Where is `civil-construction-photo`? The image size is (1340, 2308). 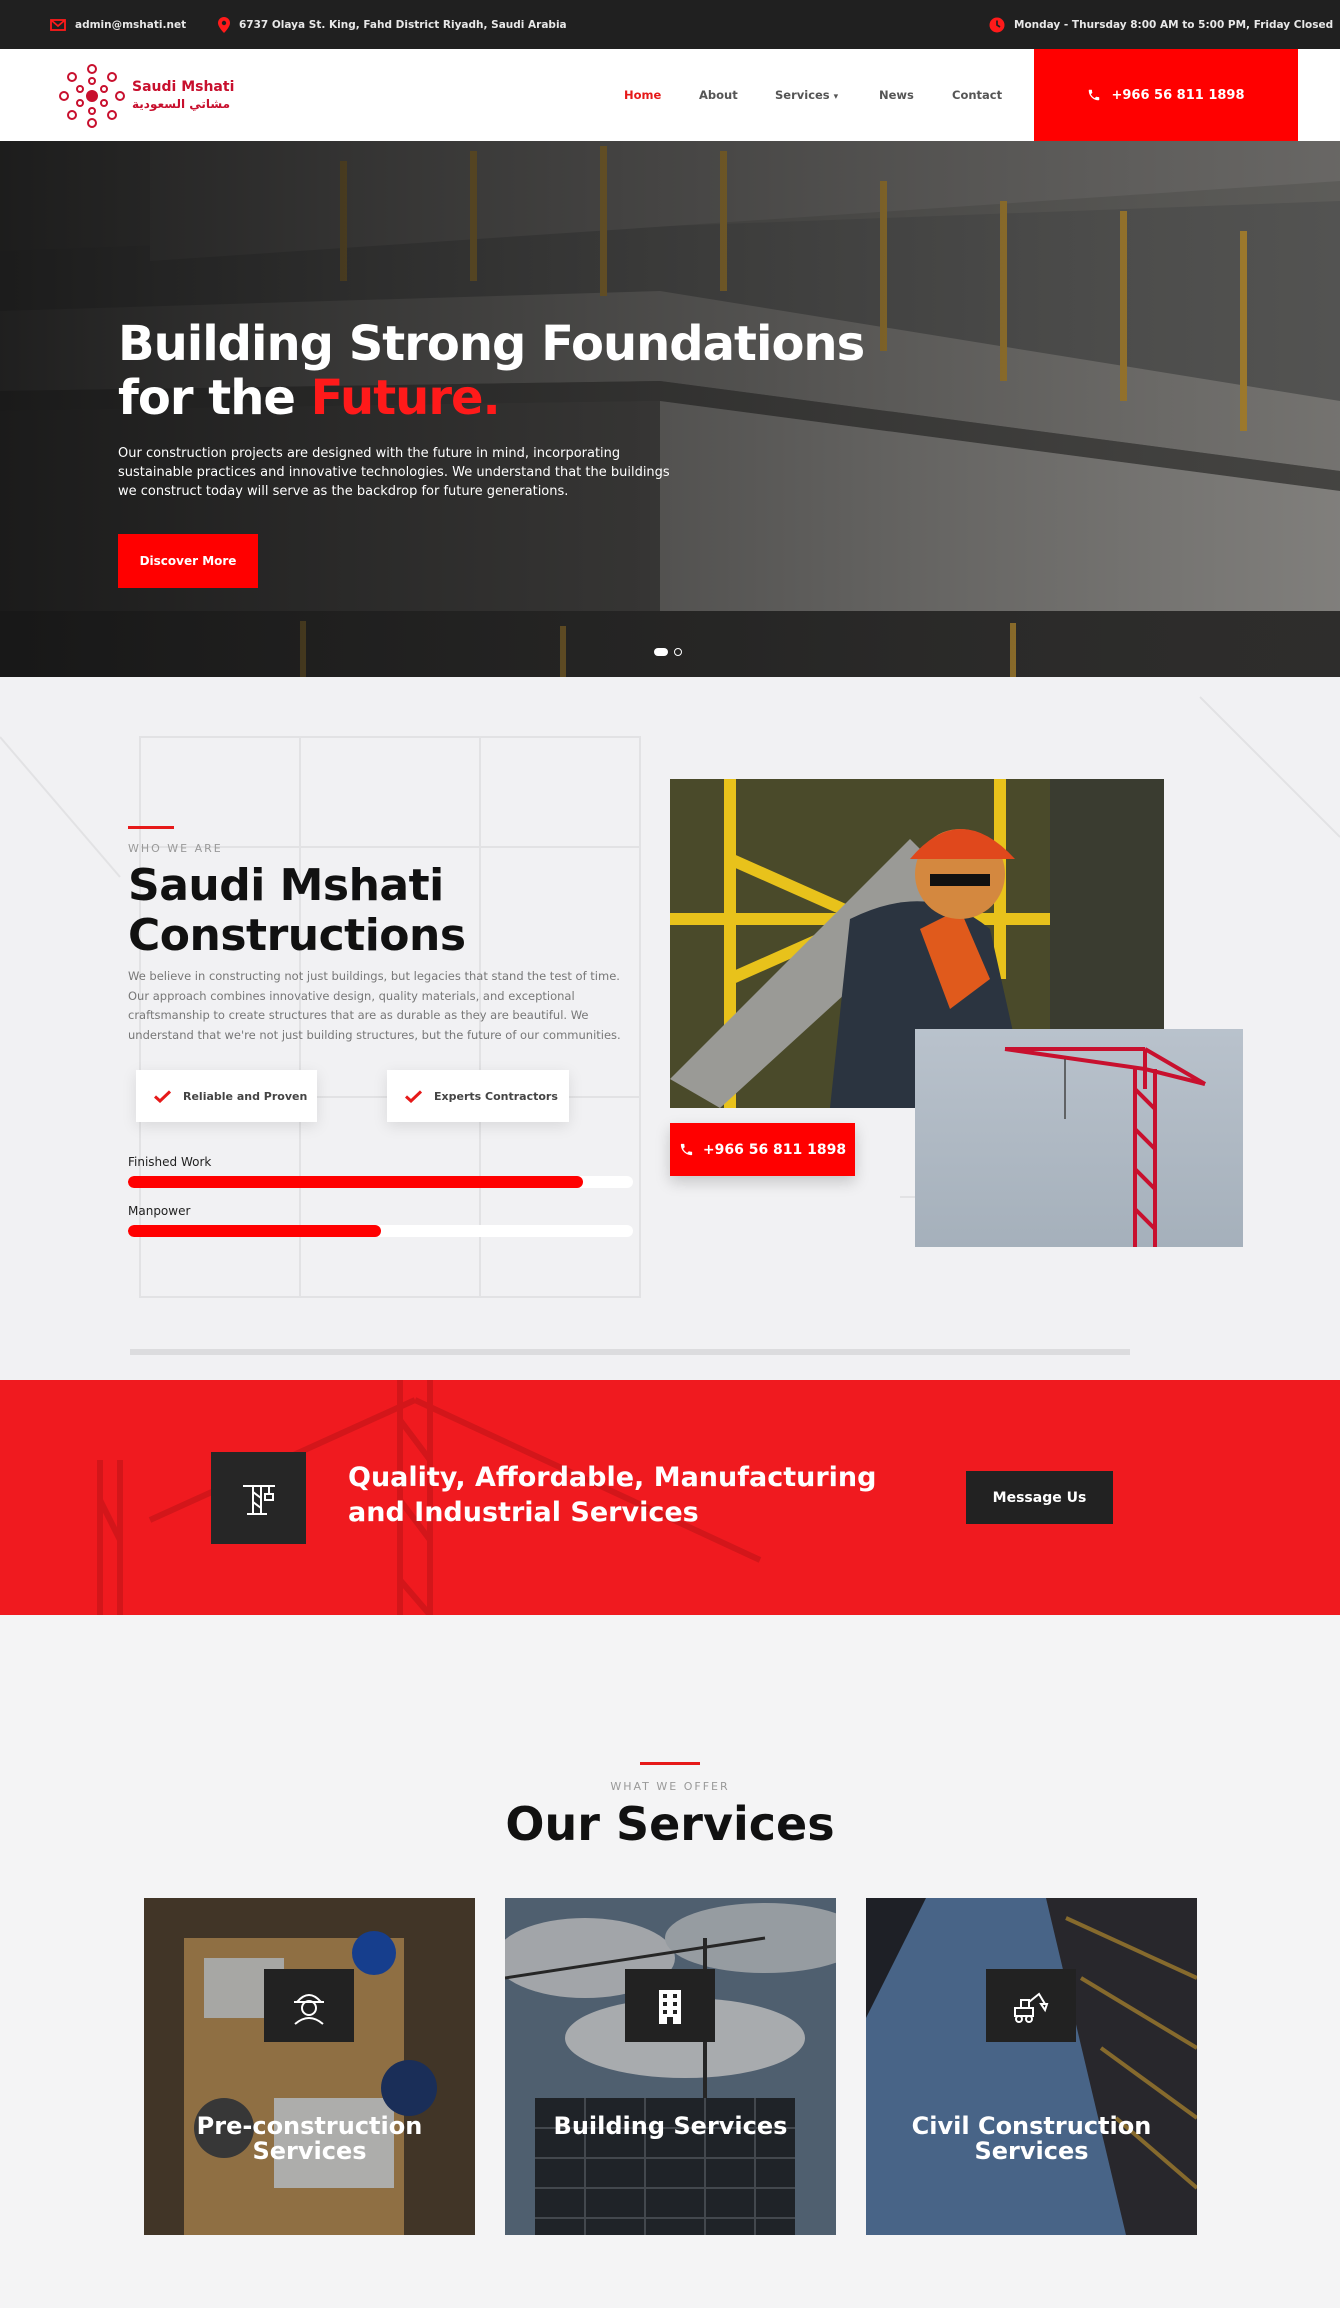
civil-construction-photo is located at coordinates (1031, 2066).